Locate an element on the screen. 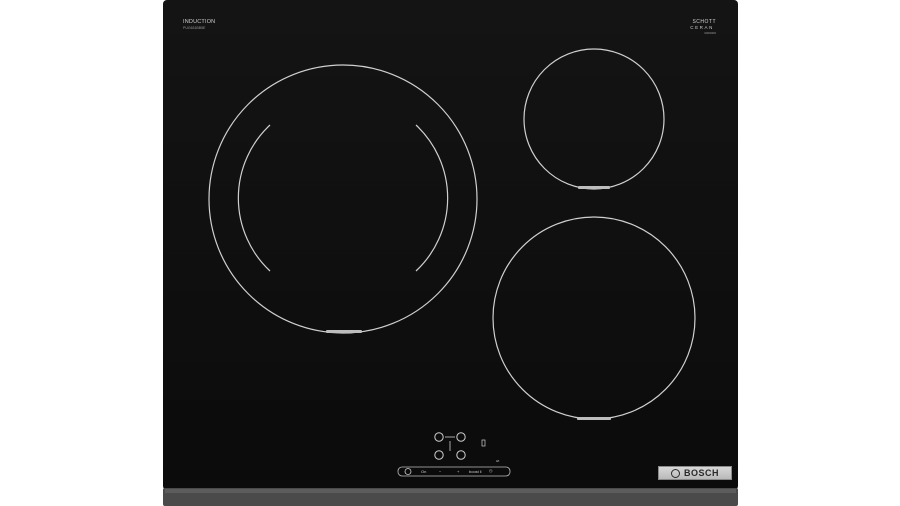 This screenshot has height=506, width=900. on-button: On is located at coordinates (423, 471).